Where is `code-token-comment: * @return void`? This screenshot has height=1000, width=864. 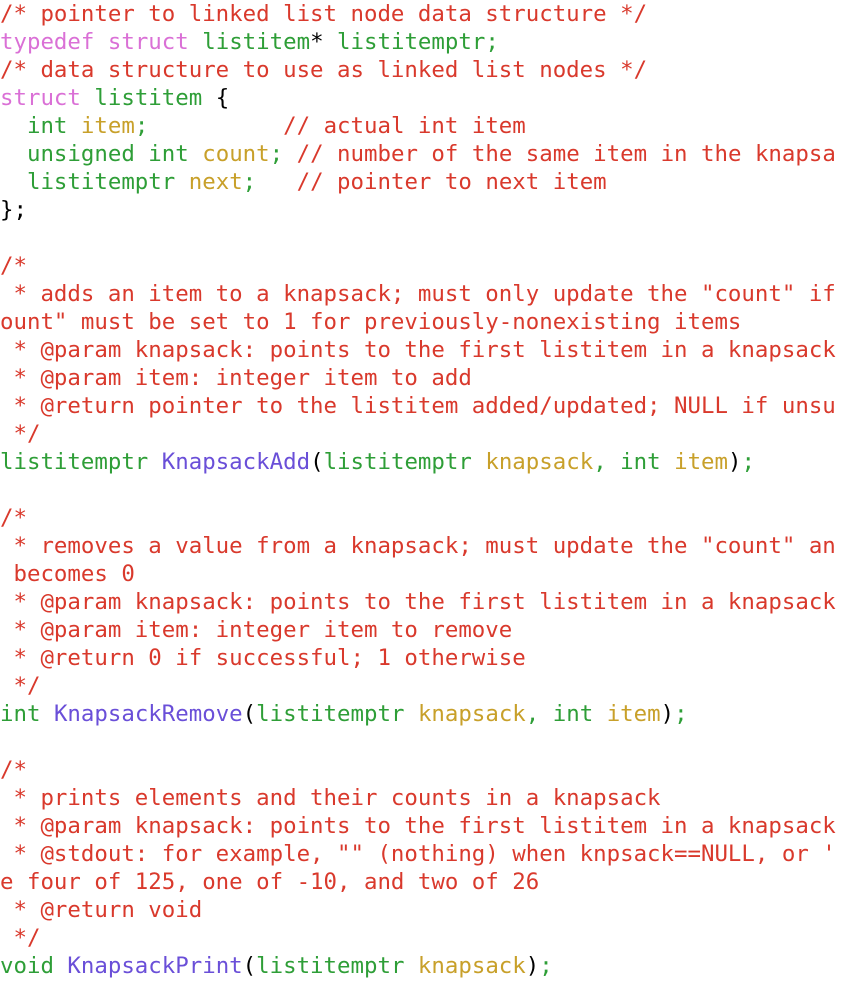
code-token-comment: * @return void is located at coordinates (101, 910).